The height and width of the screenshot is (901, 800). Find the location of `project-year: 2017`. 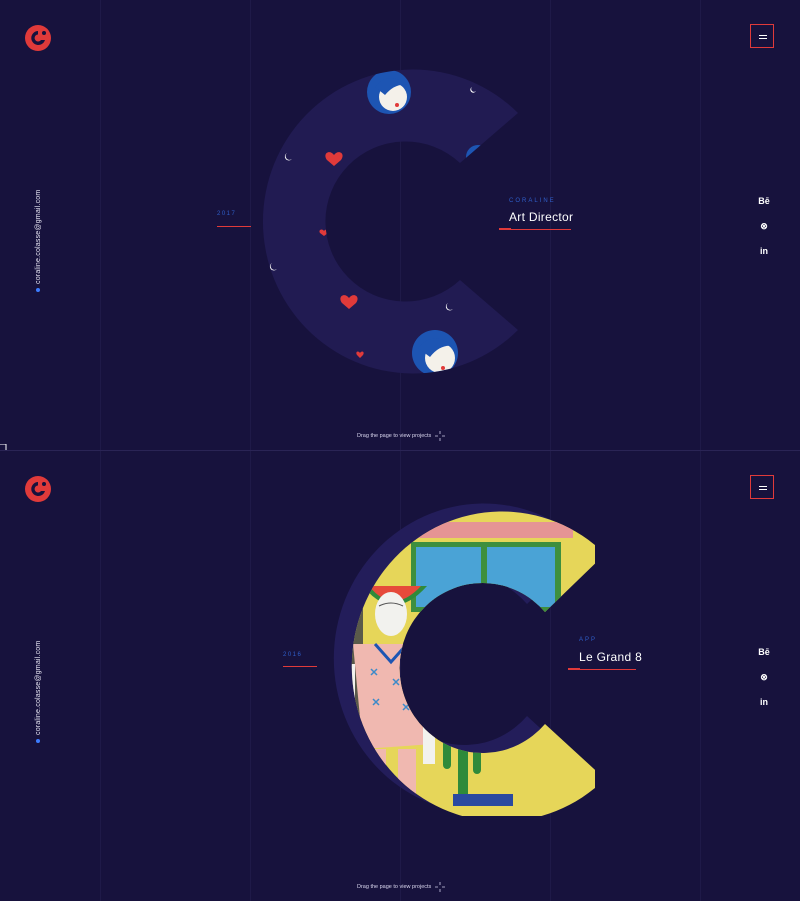

project-year: 2017 is located at coordinates (227, 214).